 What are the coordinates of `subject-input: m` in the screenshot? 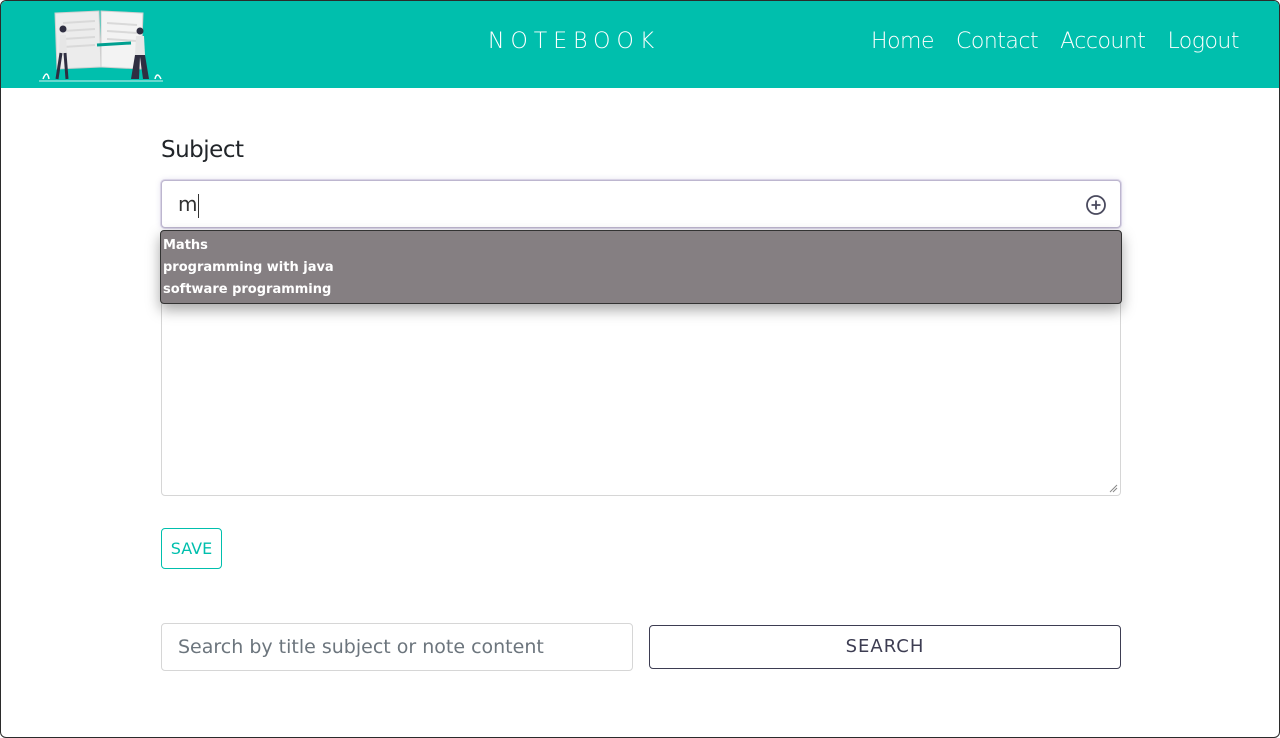 It's located at (641, 204).